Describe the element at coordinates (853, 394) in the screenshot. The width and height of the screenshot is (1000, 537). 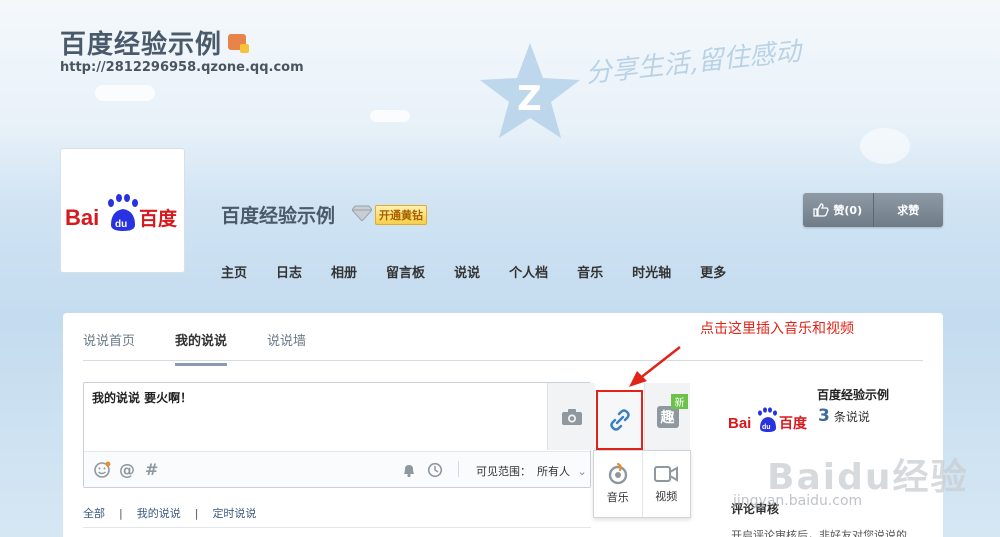
I see `sidebar-owner-name: 百度经验示例` at that location.